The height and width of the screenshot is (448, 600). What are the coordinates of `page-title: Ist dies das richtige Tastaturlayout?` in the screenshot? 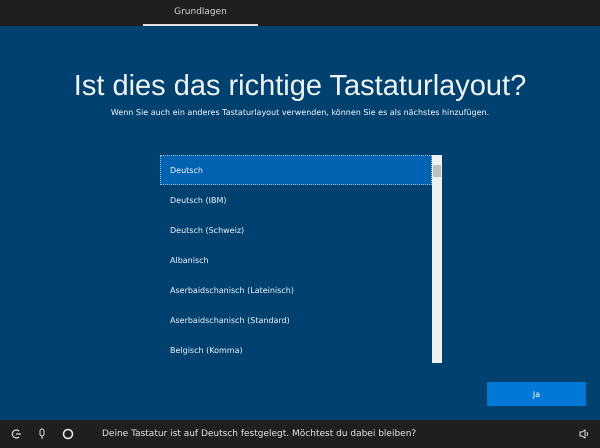 It's located at (300, 86).